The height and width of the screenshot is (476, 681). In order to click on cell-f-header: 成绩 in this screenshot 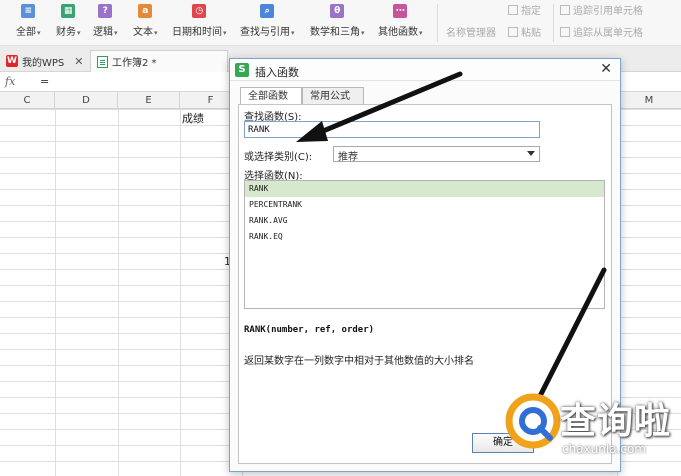, I will do `click(197, 118)`.